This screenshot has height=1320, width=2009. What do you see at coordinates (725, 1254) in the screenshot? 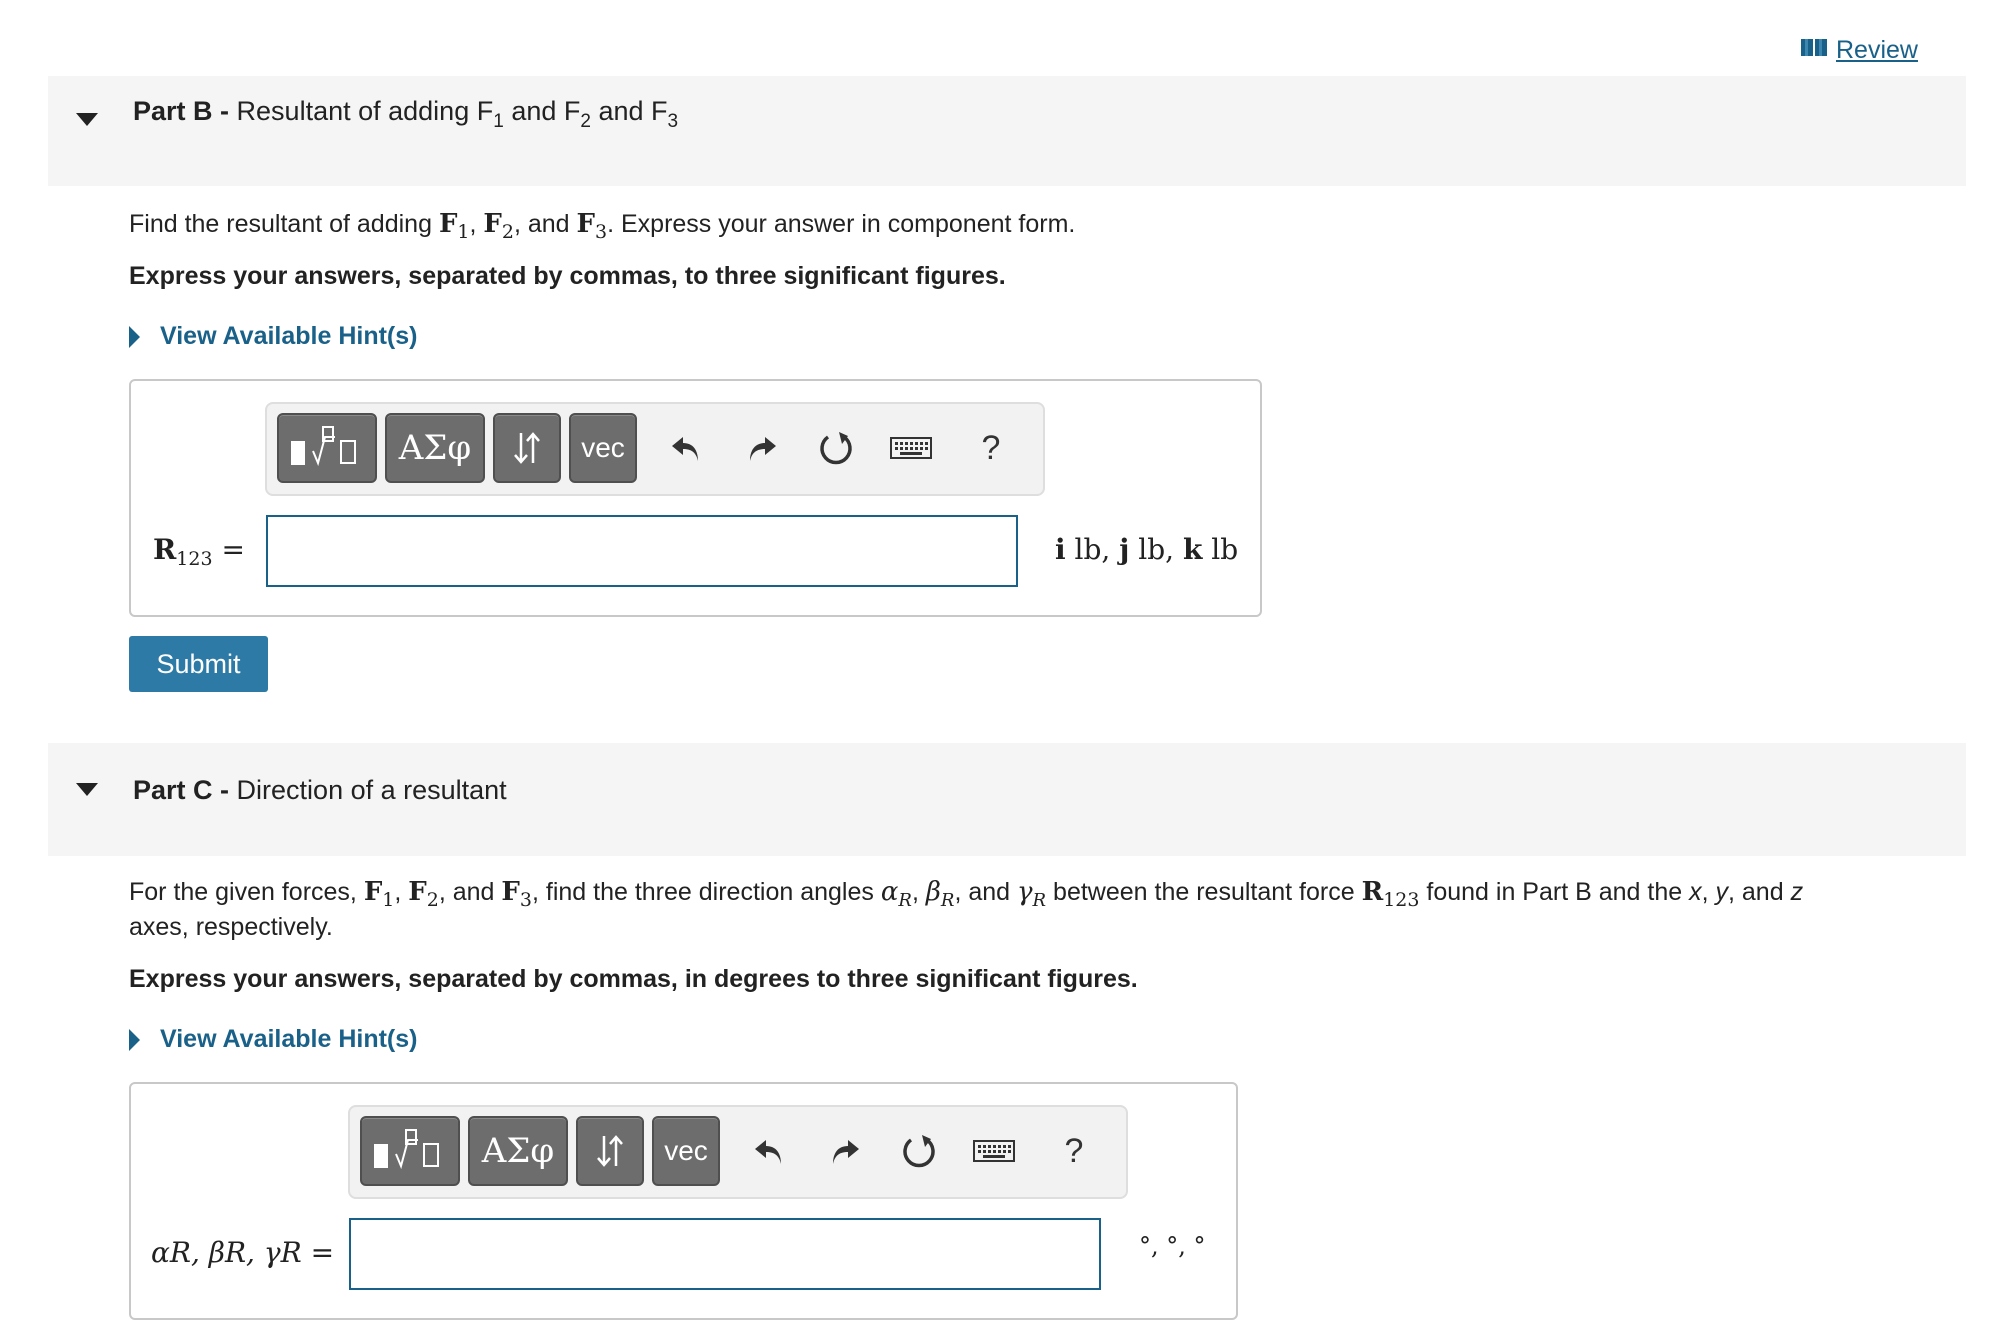
I see `direction-angles-input` at bounding box center [725, 1254].